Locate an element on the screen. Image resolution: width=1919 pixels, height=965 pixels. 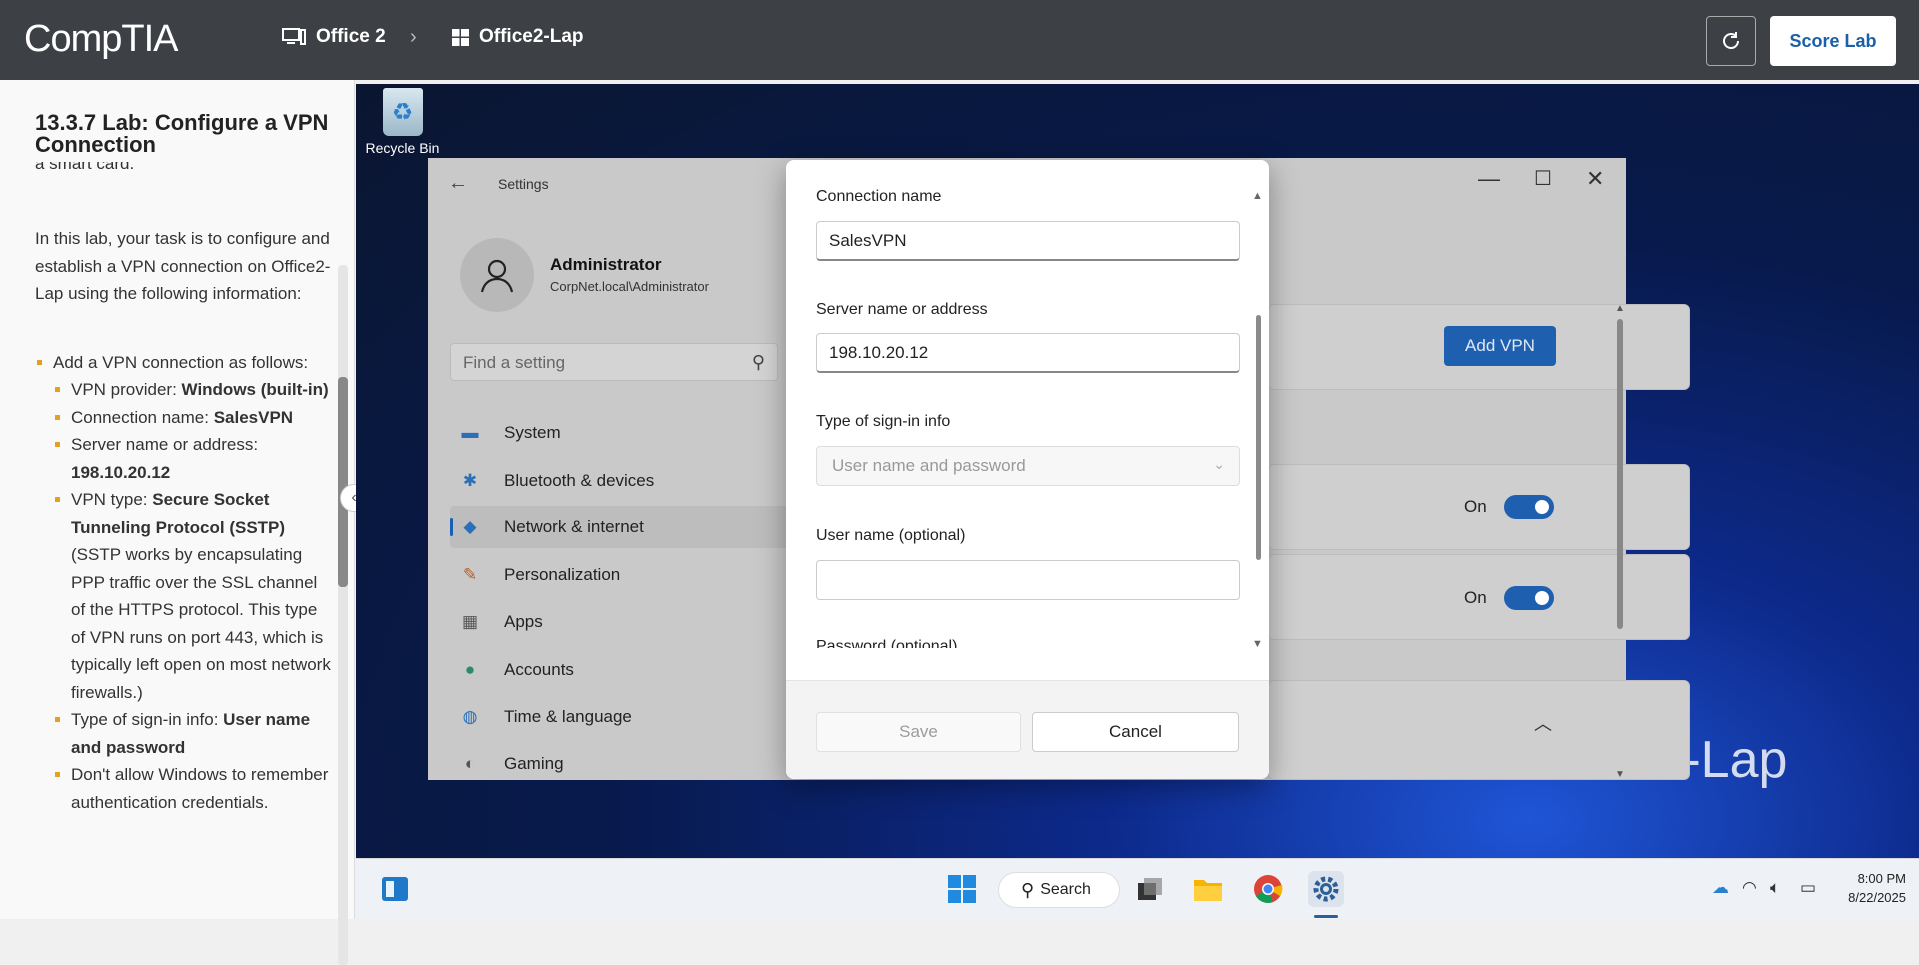
breadcrumb-office2: Office 2 is located at coordinates (334, 37).